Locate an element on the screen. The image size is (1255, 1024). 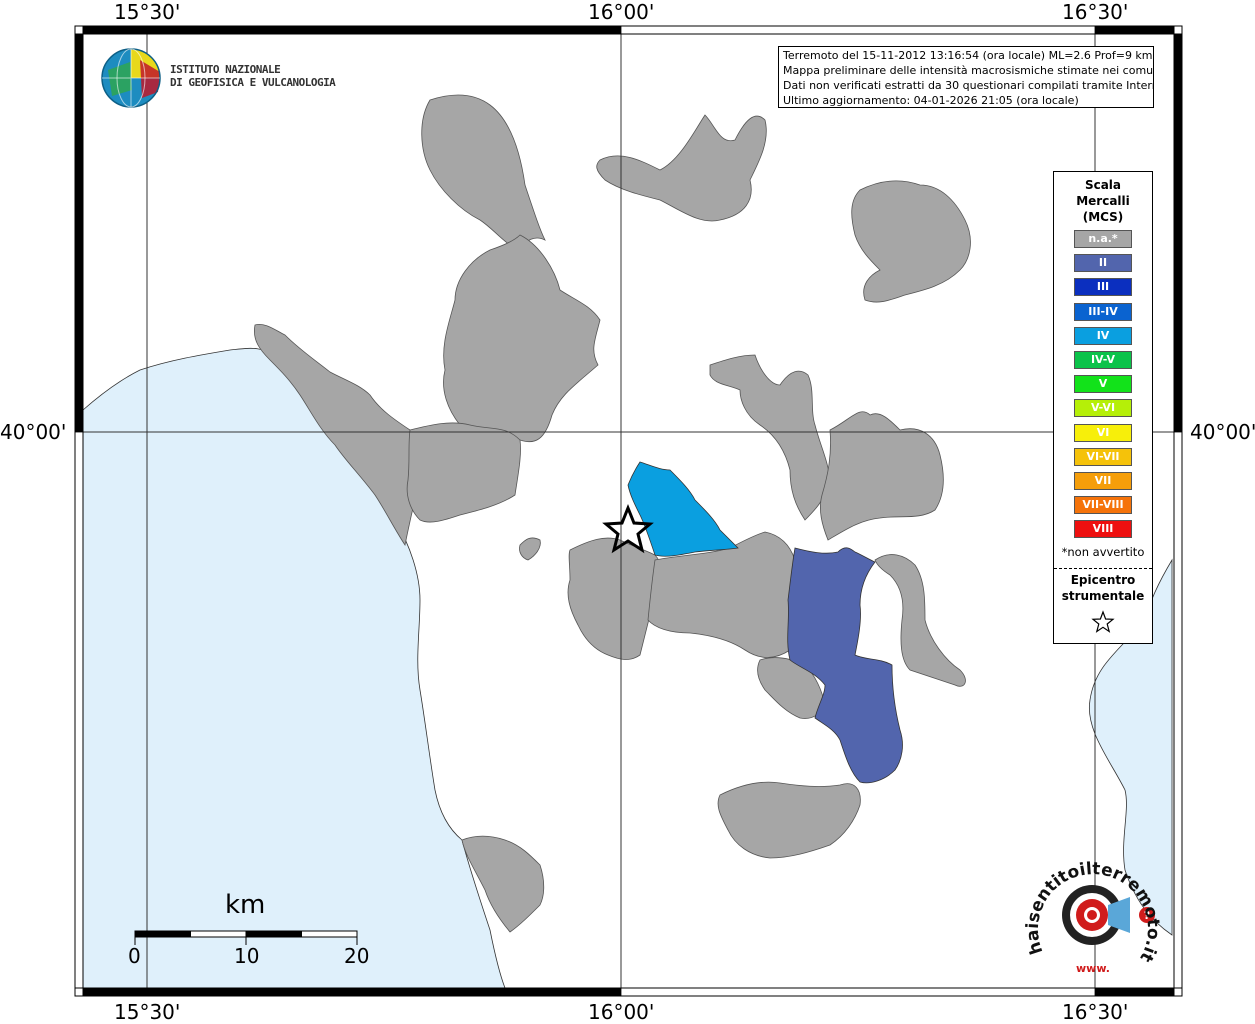
legend-item-3: III-IV is located at coordinates (1103, 311).